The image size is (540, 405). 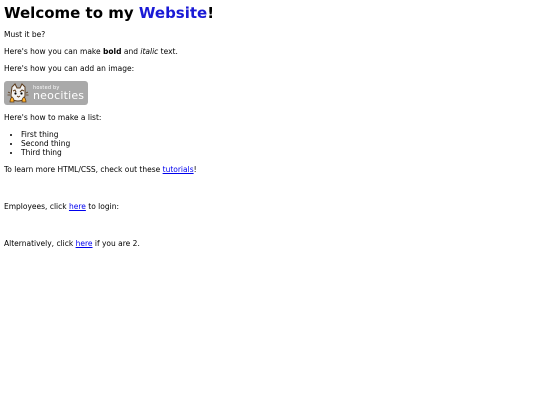 I want to click on alternative-line-before: Alternatively, click, so click(x=40, y=244).